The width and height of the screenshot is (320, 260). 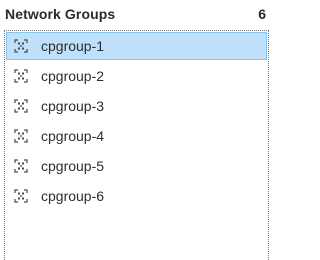 I want to click on panel-header: Network Groups 6, so click(x=137, y=14).